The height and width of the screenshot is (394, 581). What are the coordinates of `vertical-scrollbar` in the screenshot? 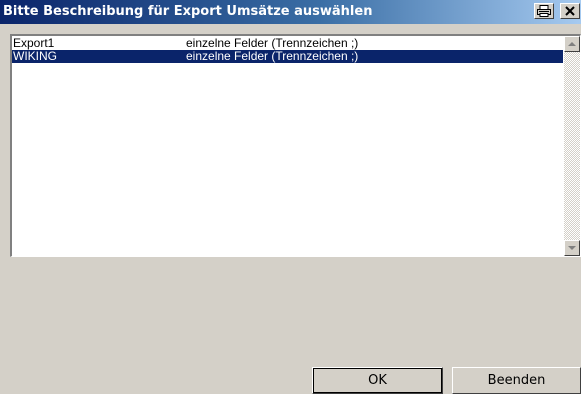 It's located at (572, 146).